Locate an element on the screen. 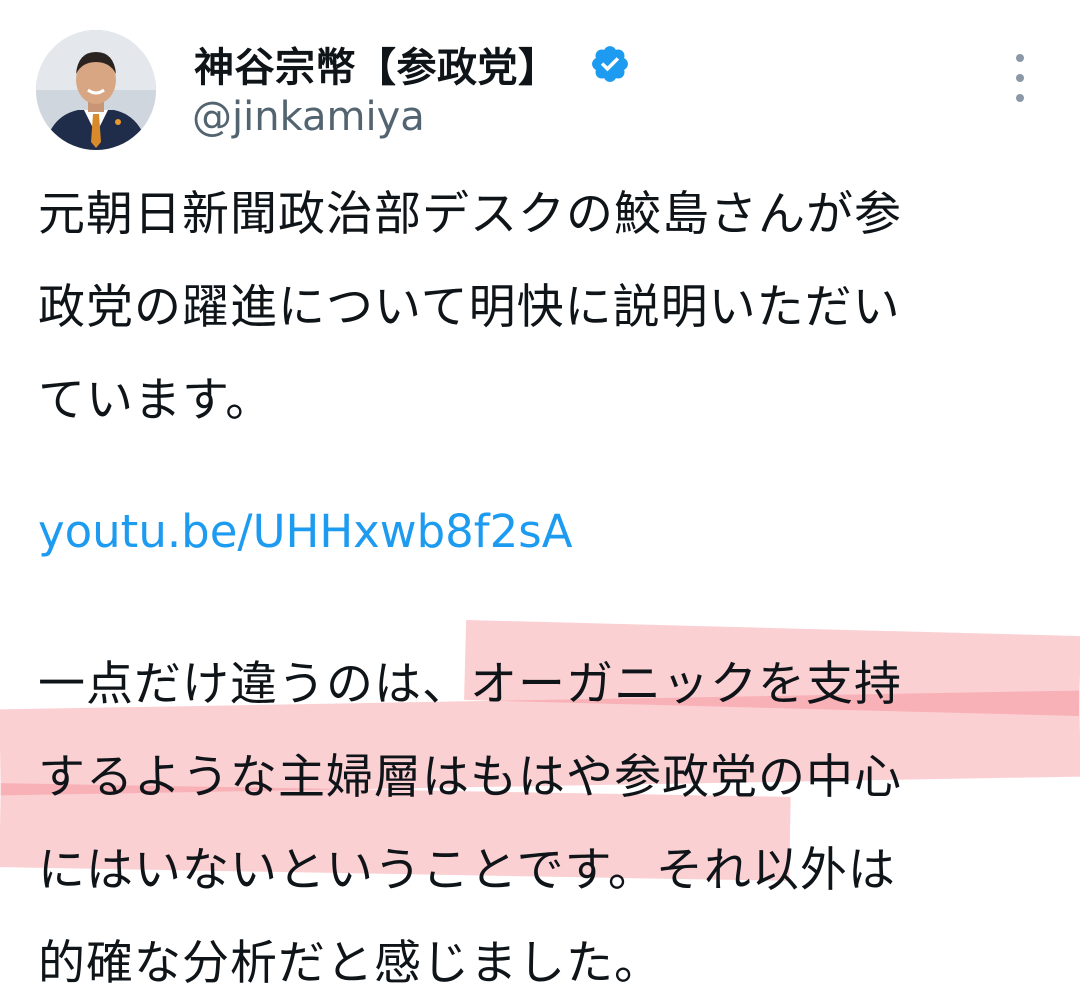 This screenshot has height=1001, width=1080. tweet-text-line: 元朝日新聞政治部デスクの鮫島さんが参 is located at coordinates (470, 214).